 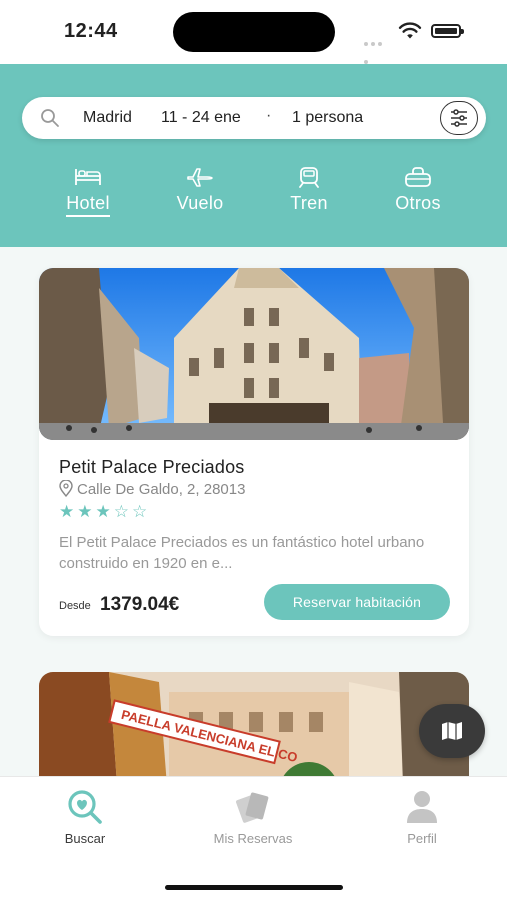 I want to click on nav-mis-reservas-label: Mis Reservas, so click(x=253, y=838).